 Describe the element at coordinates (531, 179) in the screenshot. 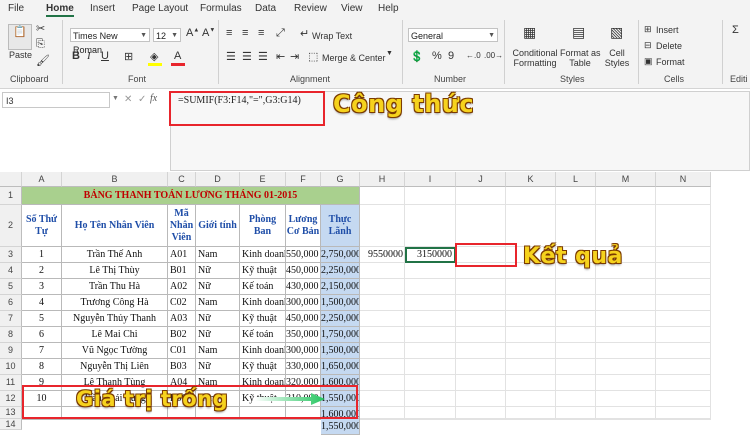

I see `column-header: K` at that location.